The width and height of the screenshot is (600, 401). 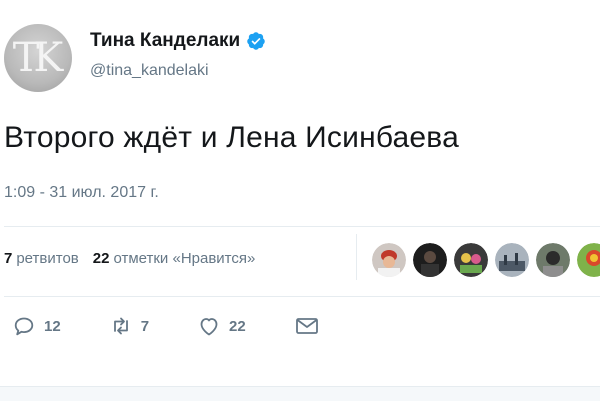 I want to click on avatar: TK, so click(x=38, y=58).